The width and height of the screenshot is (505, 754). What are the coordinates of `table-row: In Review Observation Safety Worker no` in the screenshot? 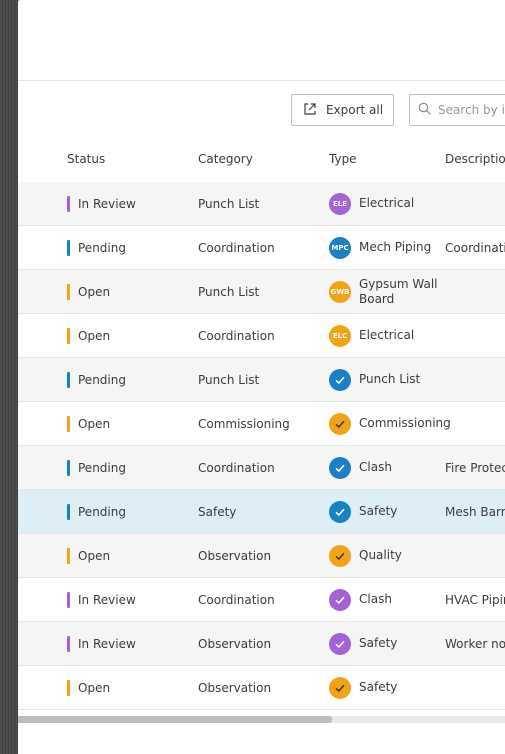 It's located at (261, 644).